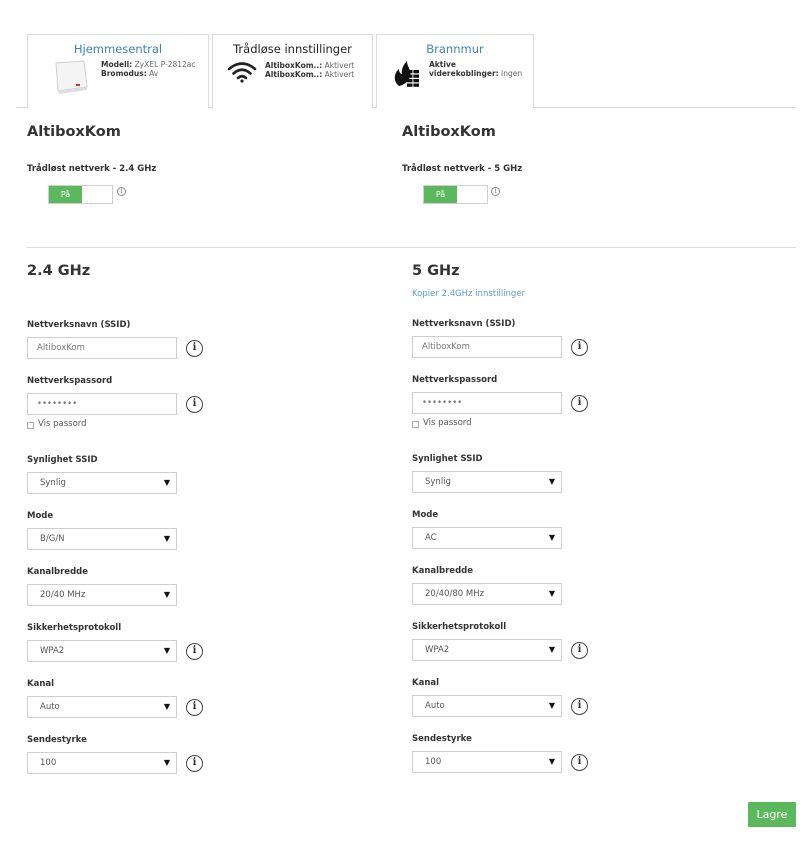 Image resolution: width=809 pixels, height=850 pixels. I want to click on ssid-input-5: AltiboxKom, so click(487, 347).